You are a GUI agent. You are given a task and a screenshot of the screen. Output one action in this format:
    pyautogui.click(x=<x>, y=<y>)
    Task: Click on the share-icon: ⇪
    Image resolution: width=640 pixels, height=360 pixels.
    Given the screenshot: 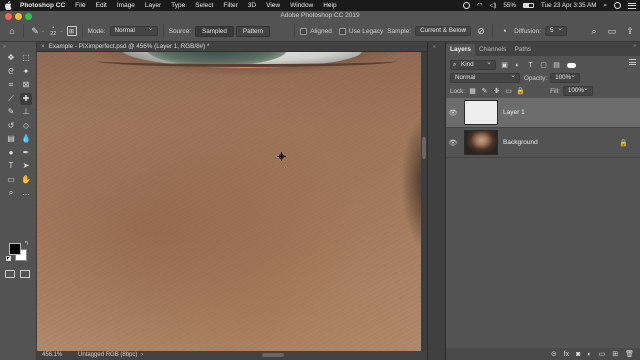 What is the action you would take?
    pyautogui.click(x=630, y=31)
    